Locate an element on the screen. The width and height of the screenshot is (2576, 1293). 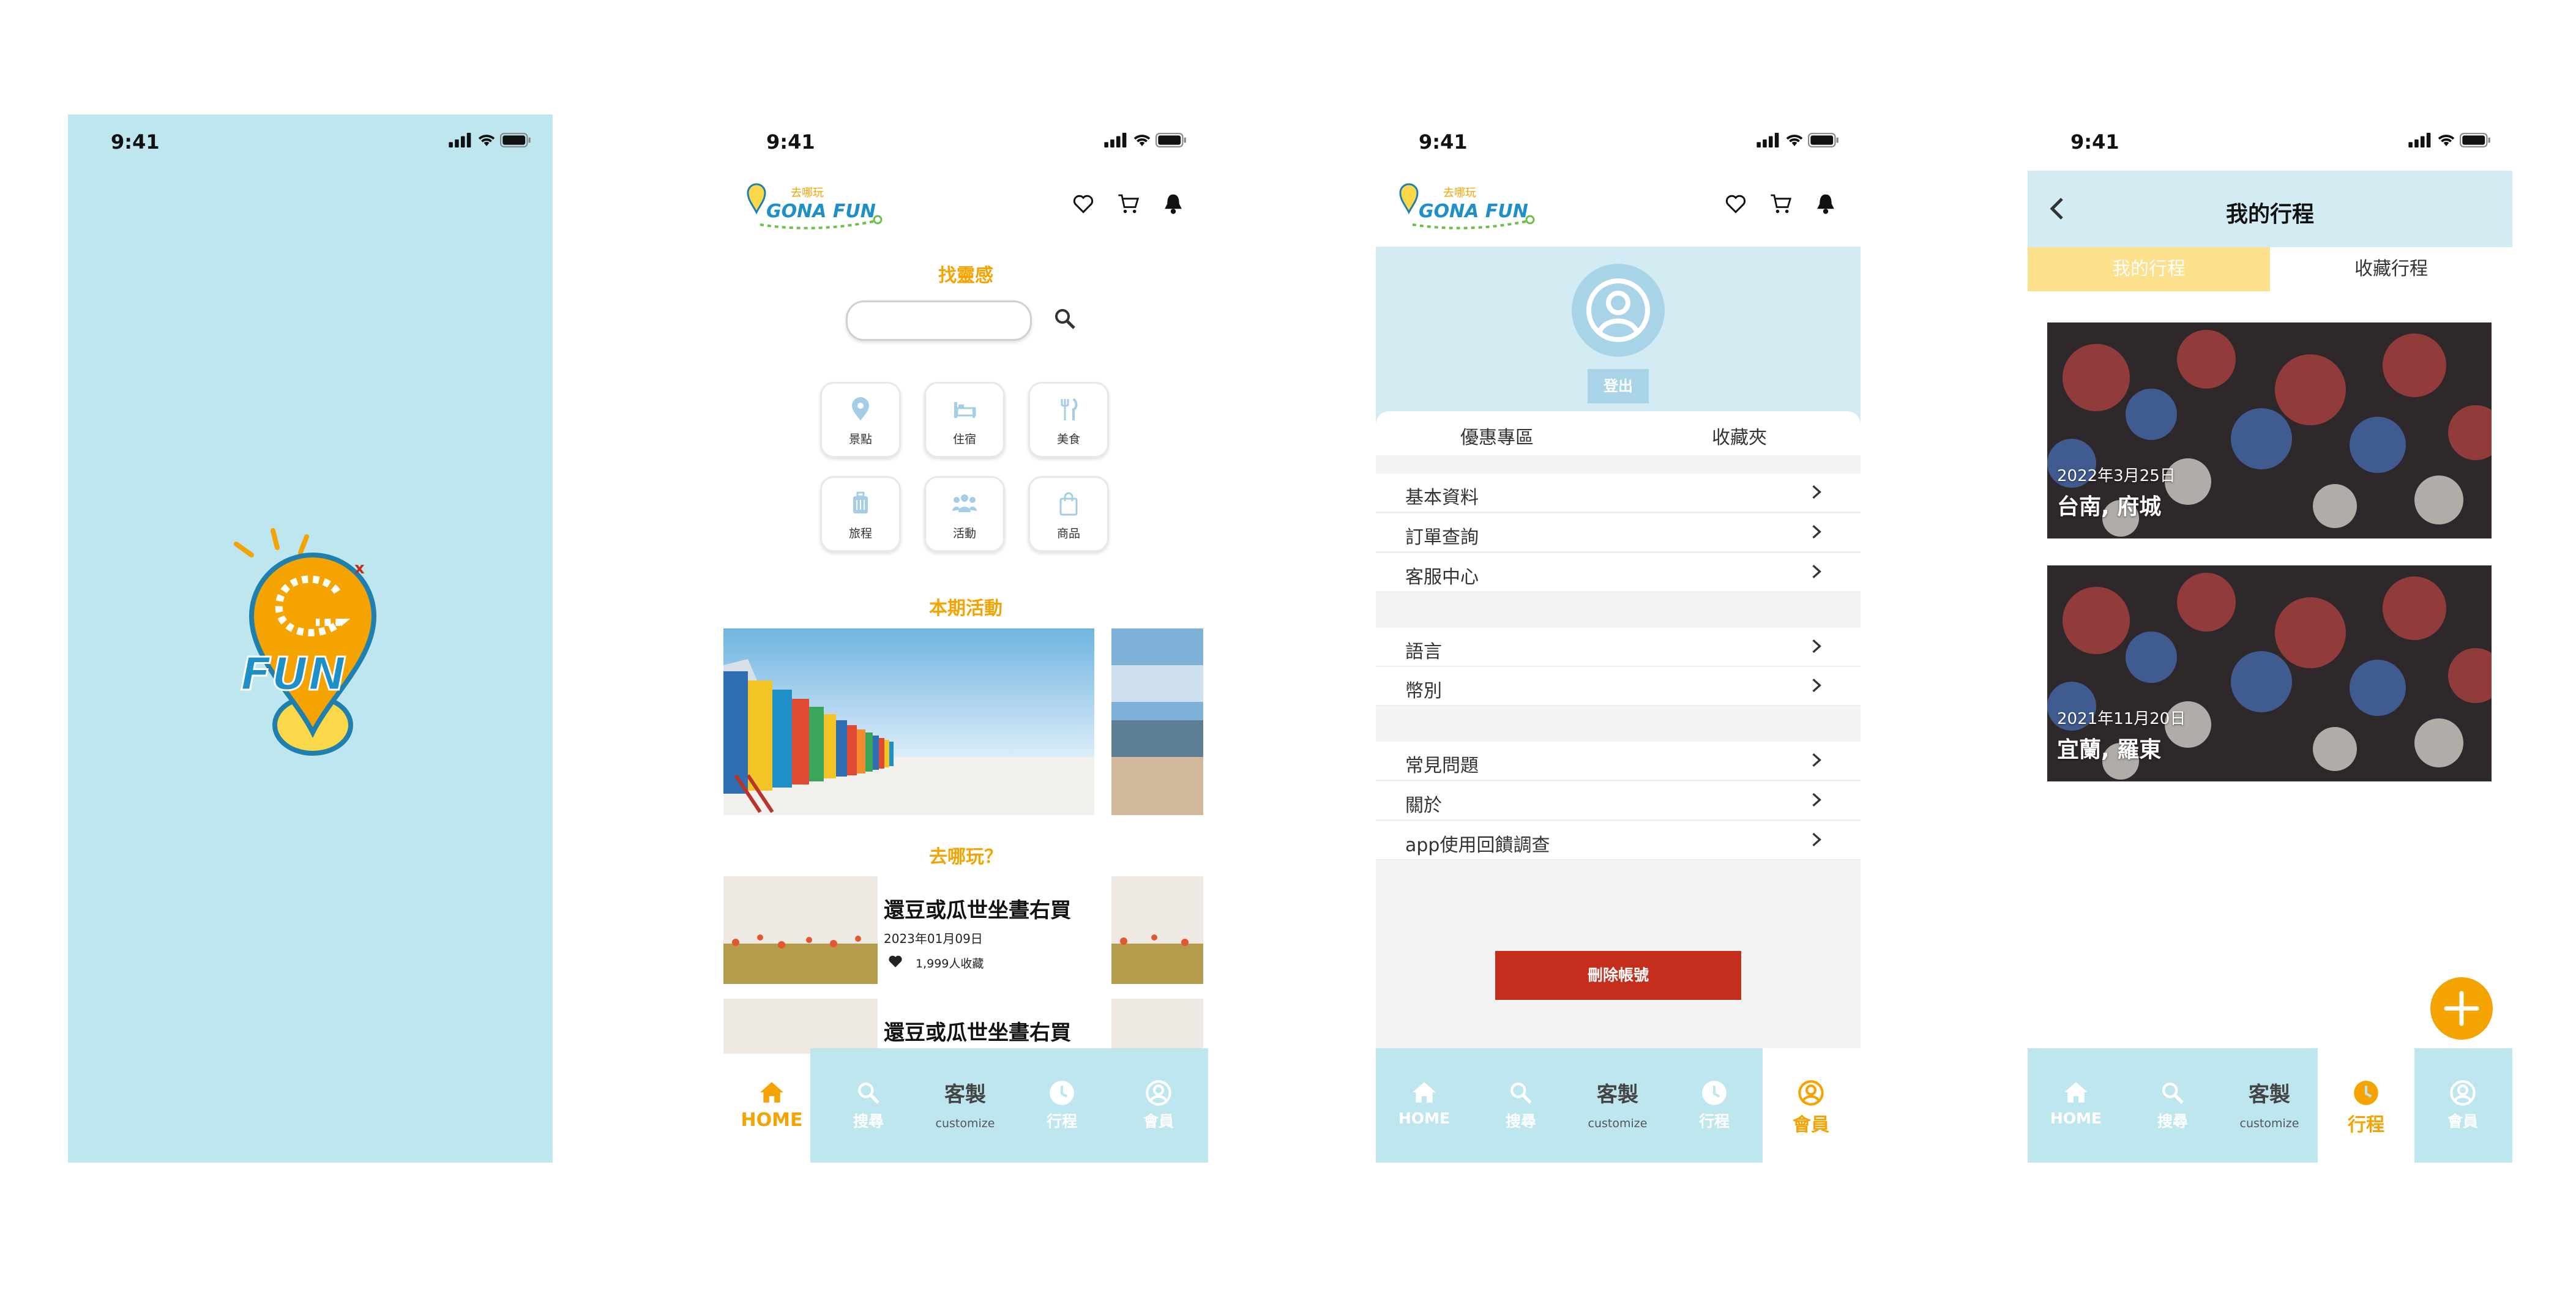
tab-saved-trips: 收藏行程 is located at coordinates (2391, 269).